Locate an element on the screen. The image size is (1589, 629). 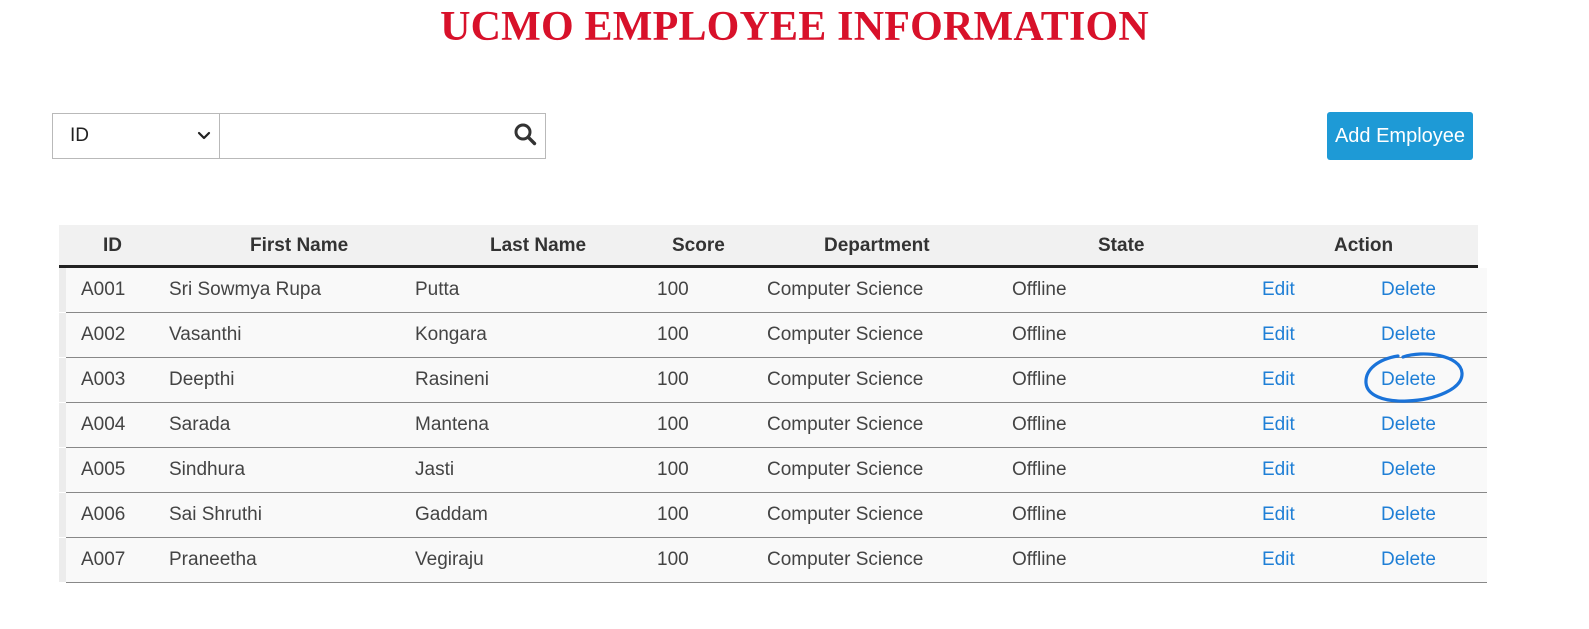
search-bar: ID is located at coordinates (299, 136).